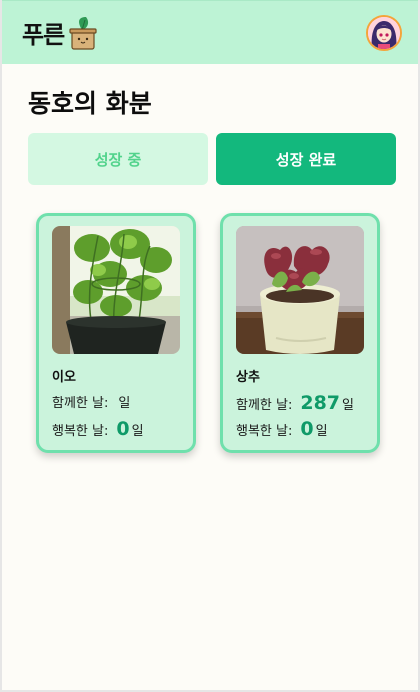 The width and height of the screenshot is (420, 692). What do you see at coordinates (295, 403) in the screenshot?
I see `together-days: 함께한 날: 287 일` at bounding box center [295, 403].